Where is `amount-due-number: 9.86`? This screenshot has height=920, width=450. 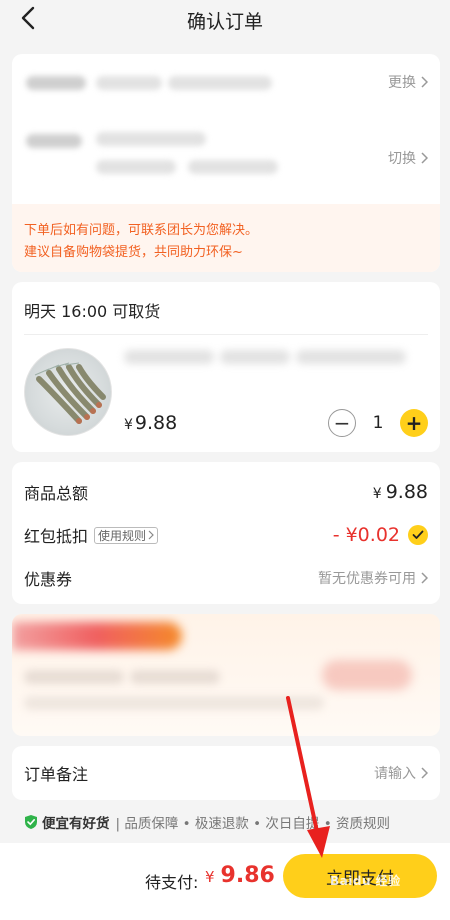 amount-due-number: 9.86 is located at coordinates (247, 875).